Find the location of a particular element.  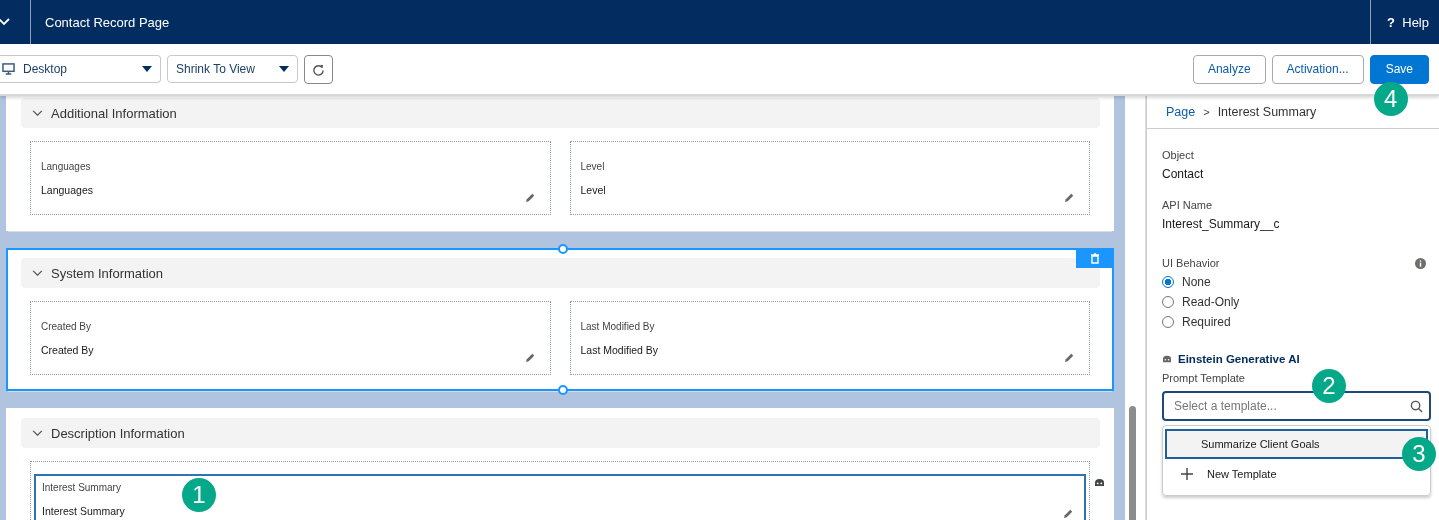

property-value: Interest_Summary__c is located at coordinates (1221, 224).